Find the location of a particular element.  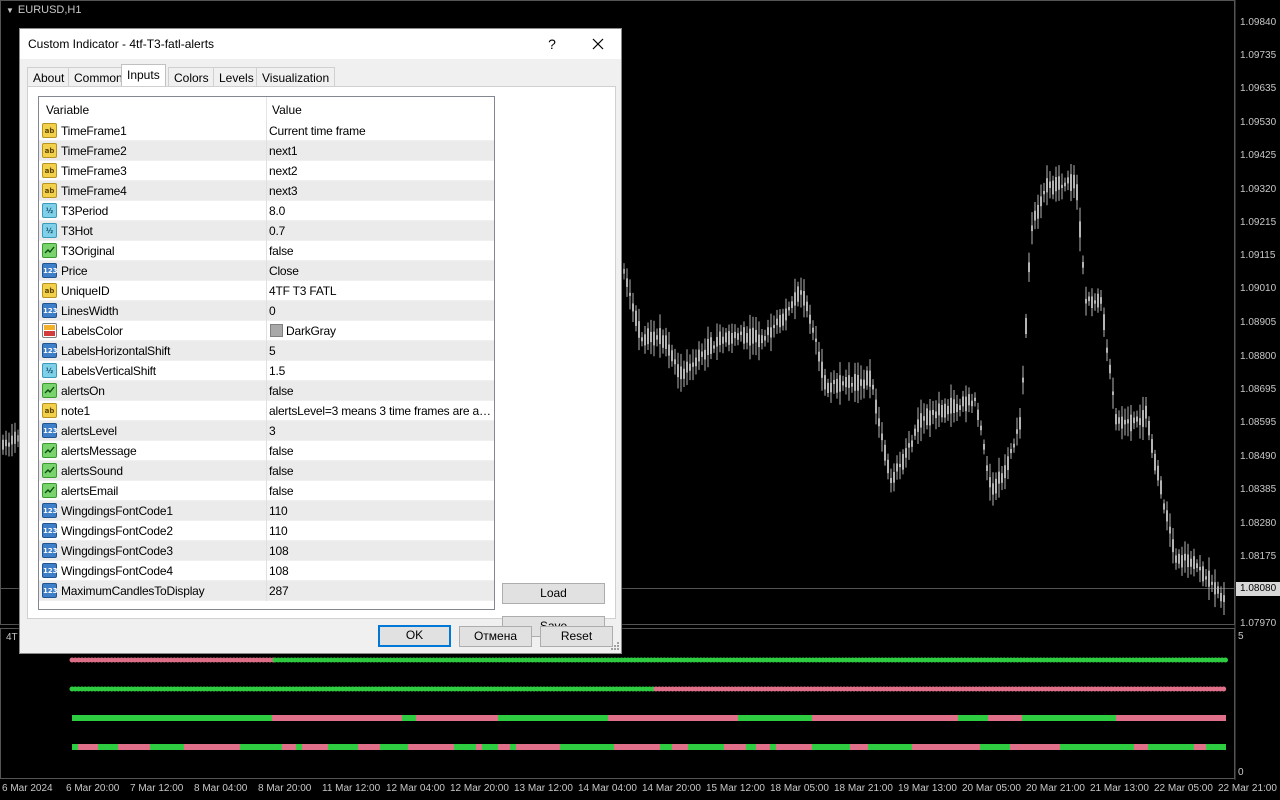

column-header-variable: Variable is located at coordinates (67, 110).